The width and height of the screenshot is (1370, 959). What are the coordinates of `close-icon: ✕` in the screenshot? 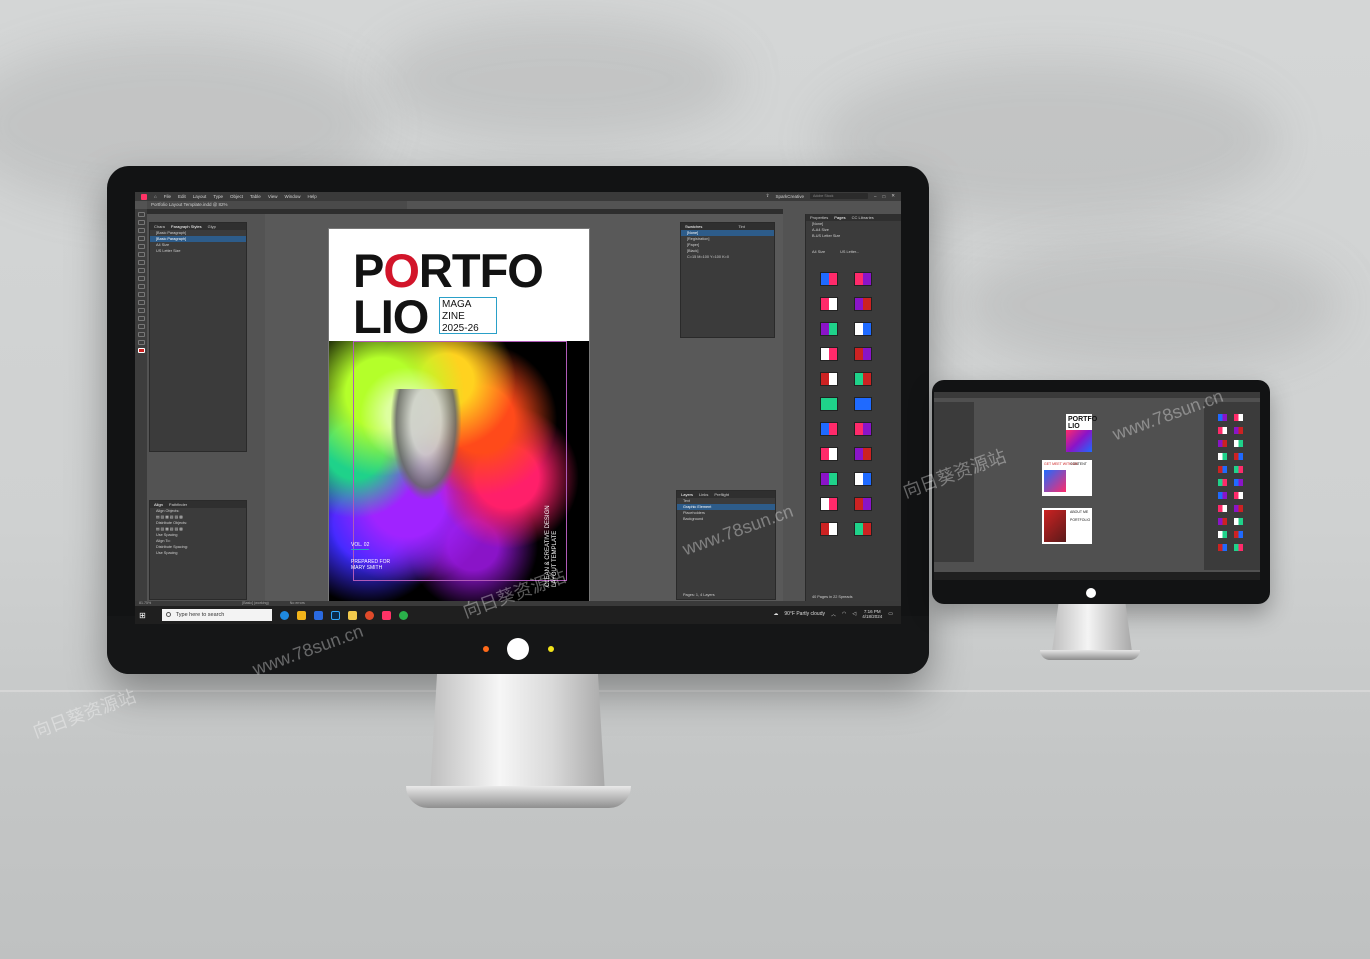 It's located at (893, 196).